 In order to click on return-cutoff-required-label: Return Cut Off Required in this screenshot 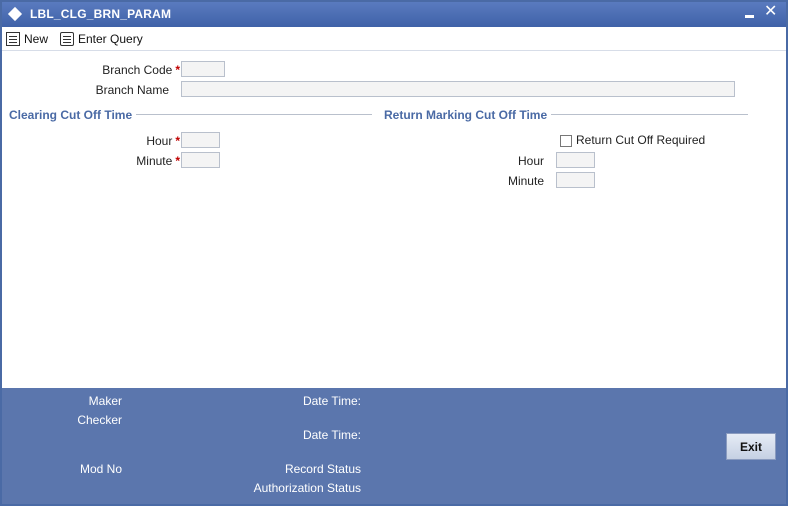, I will do `click(641, 140)`.